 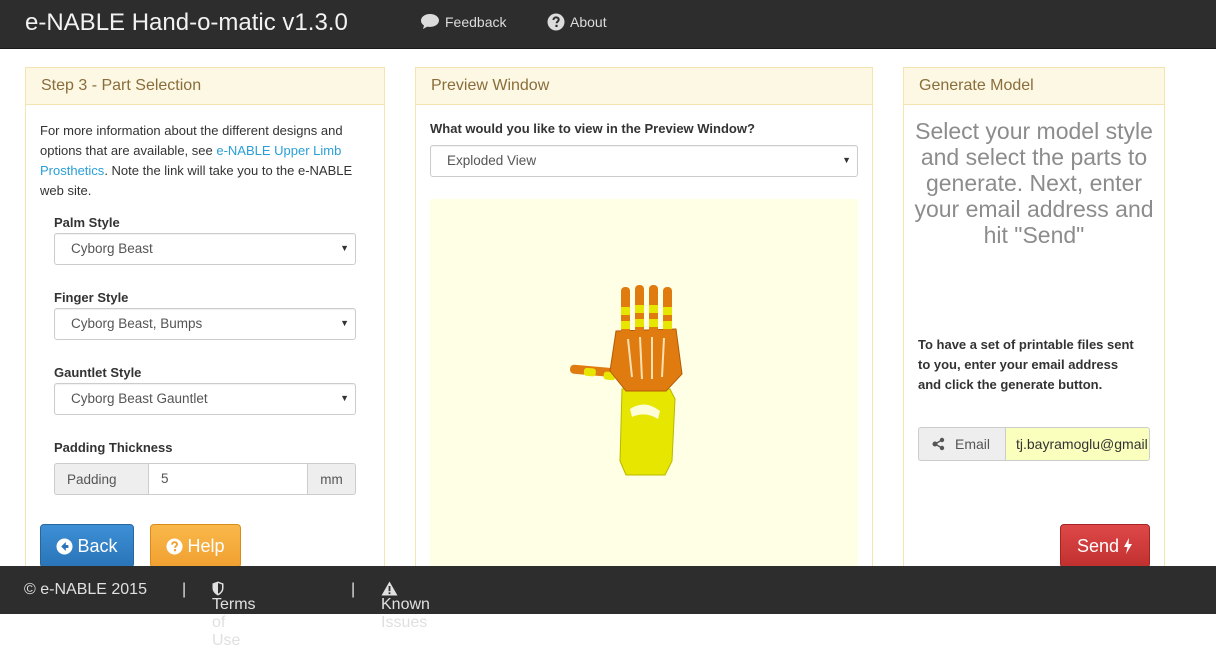 I want to click on gauntlet-style-value: Cyborg Beast Gauntlet, so click(x=139, y=398).